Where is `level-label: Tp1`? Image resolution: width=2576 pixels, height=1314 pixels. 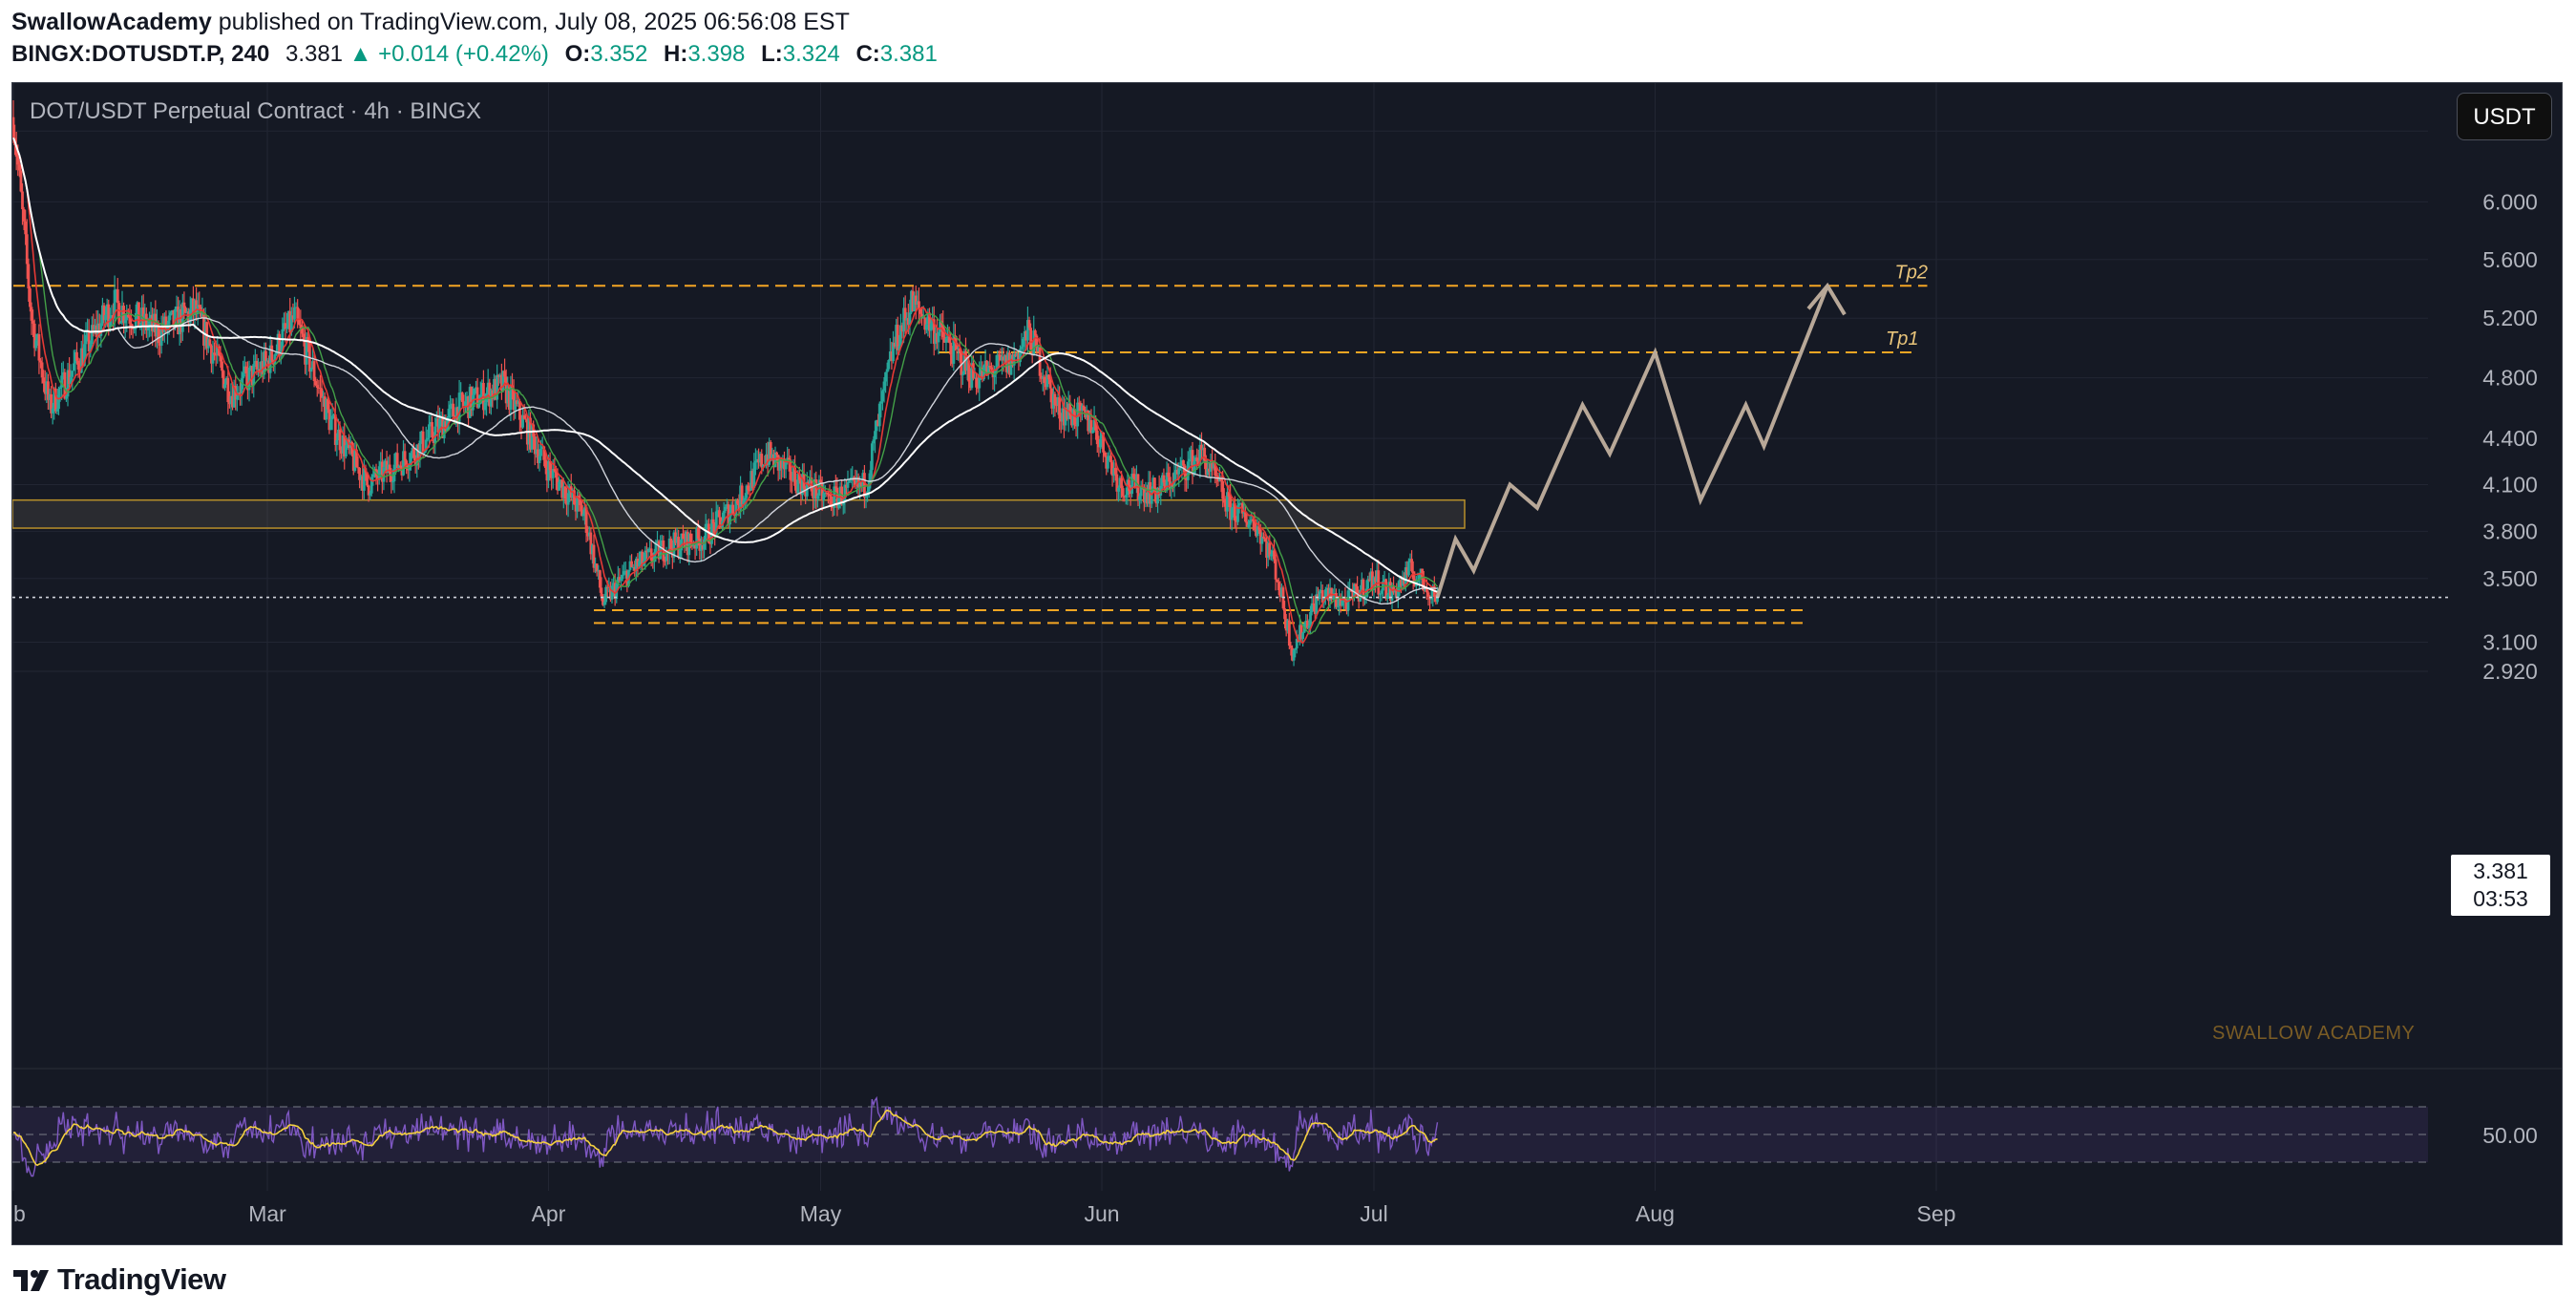 level-label: Tp1 is located at coordinates (1902, 339).